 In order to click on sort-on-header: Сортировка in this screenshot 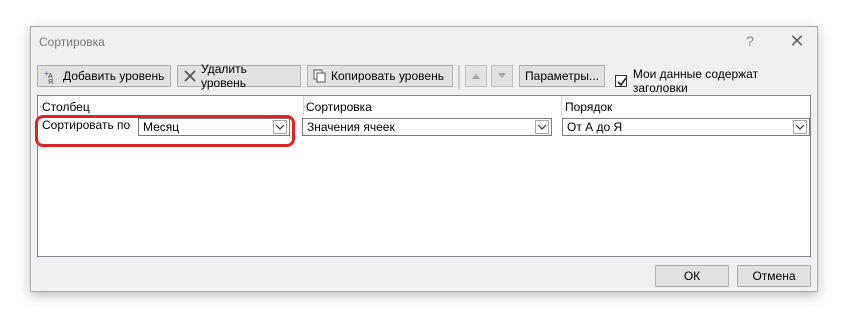, I will do `click(339, 107)`.